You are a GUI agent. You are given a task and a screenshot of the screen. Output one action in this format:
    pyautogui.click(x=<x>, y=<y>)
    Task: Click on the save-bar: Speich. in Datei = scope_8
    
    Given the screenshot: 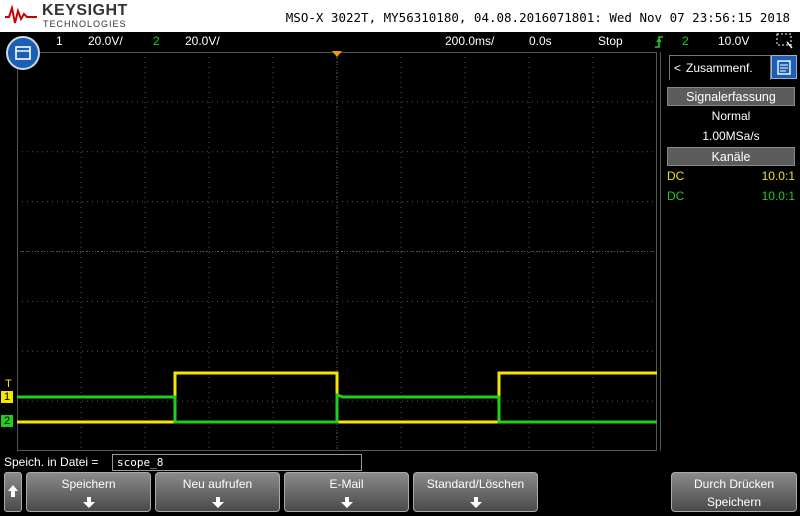 What is the action you would take?
    pyautogui.click(x=400, y=462)
    